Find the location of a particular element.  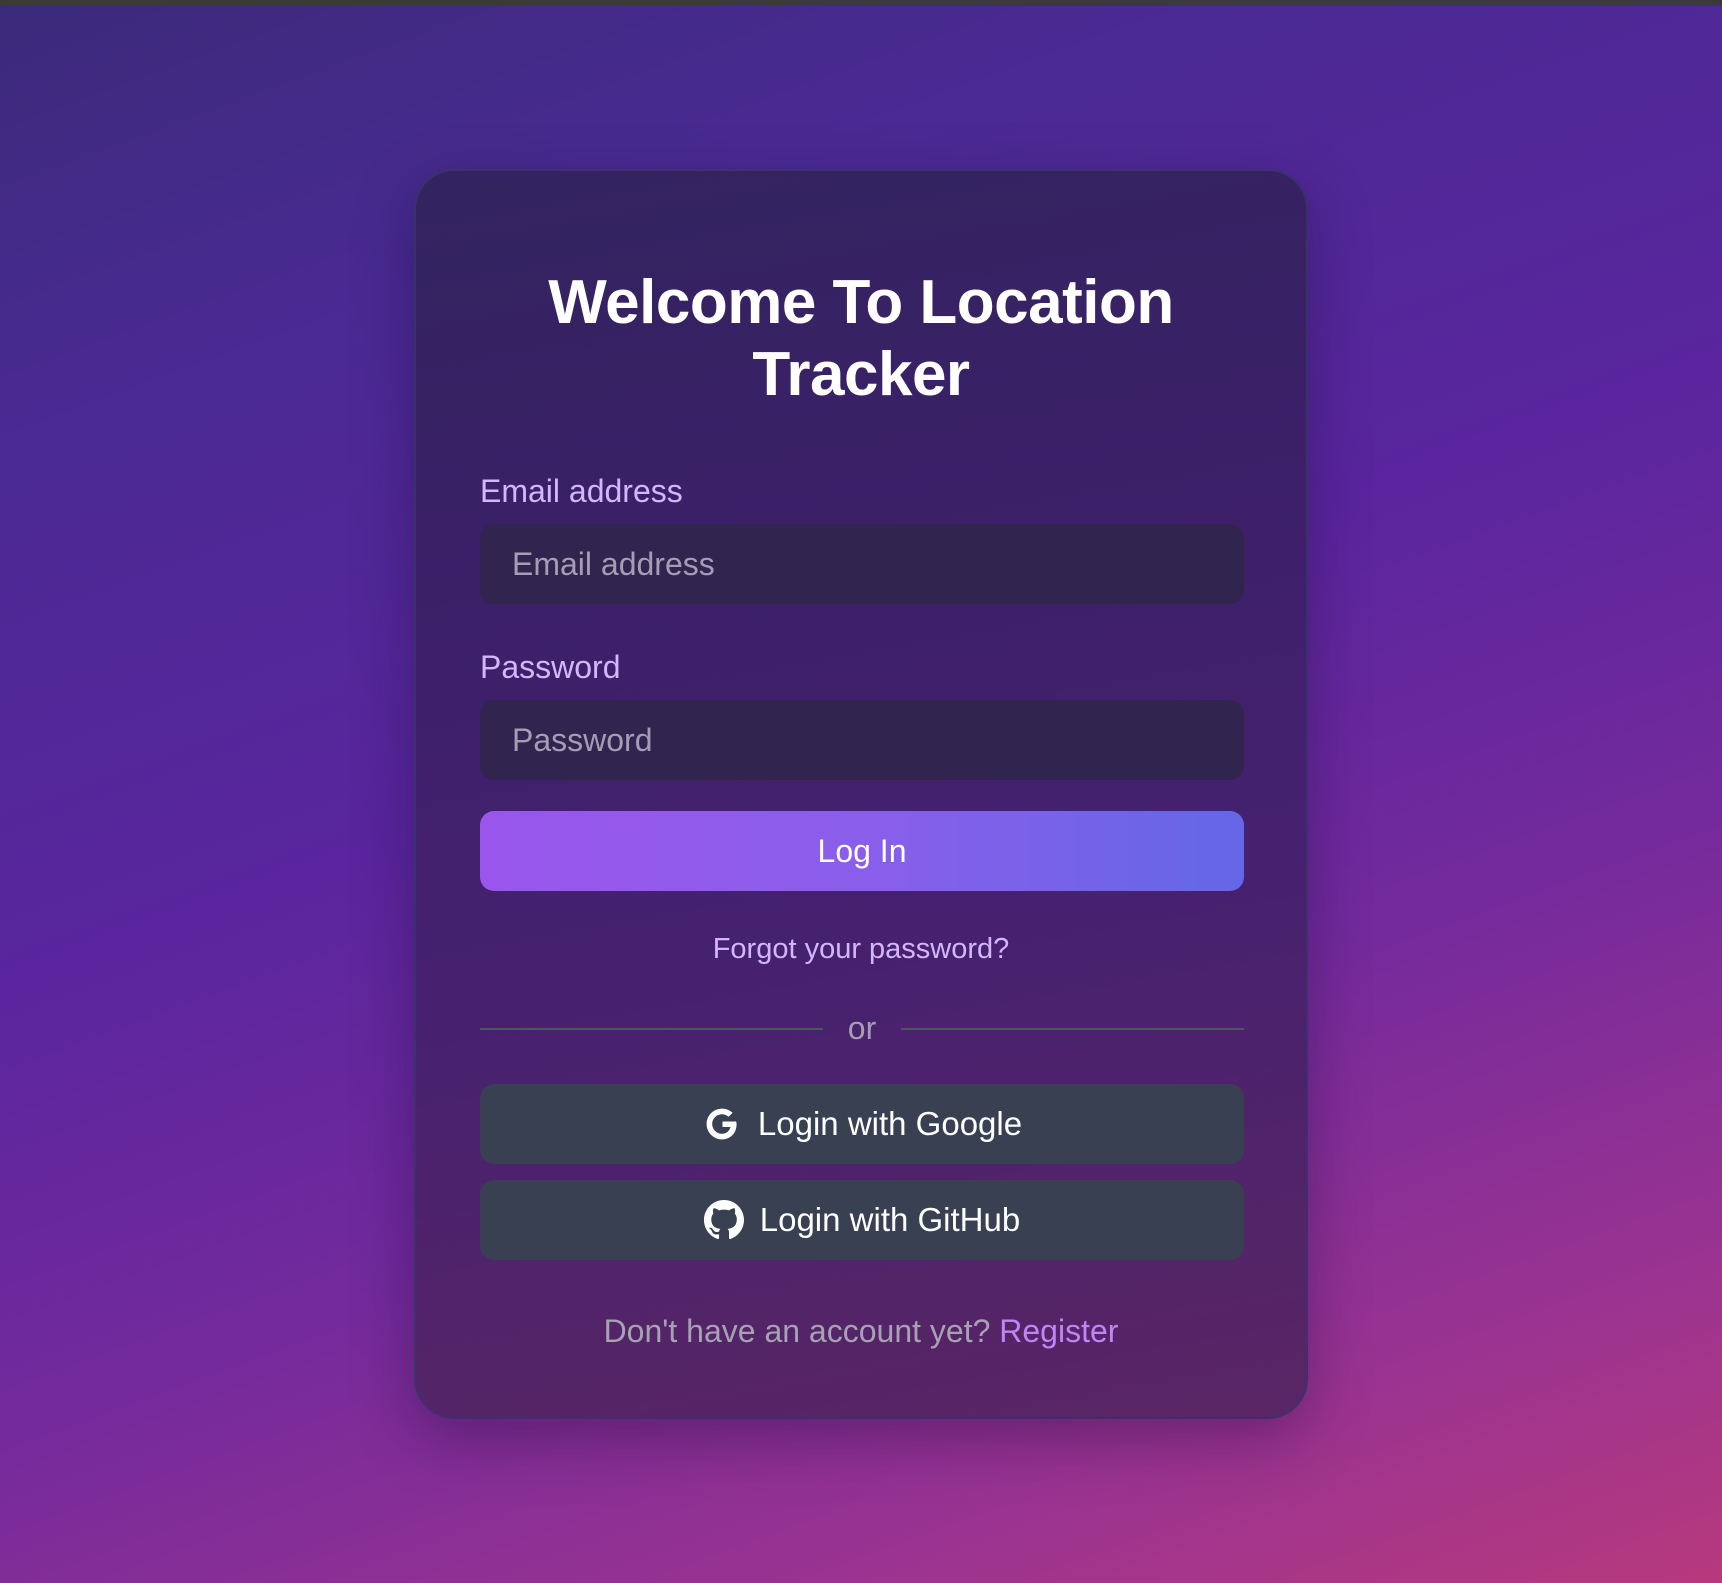

password-input is located at coordinates (862, 740).